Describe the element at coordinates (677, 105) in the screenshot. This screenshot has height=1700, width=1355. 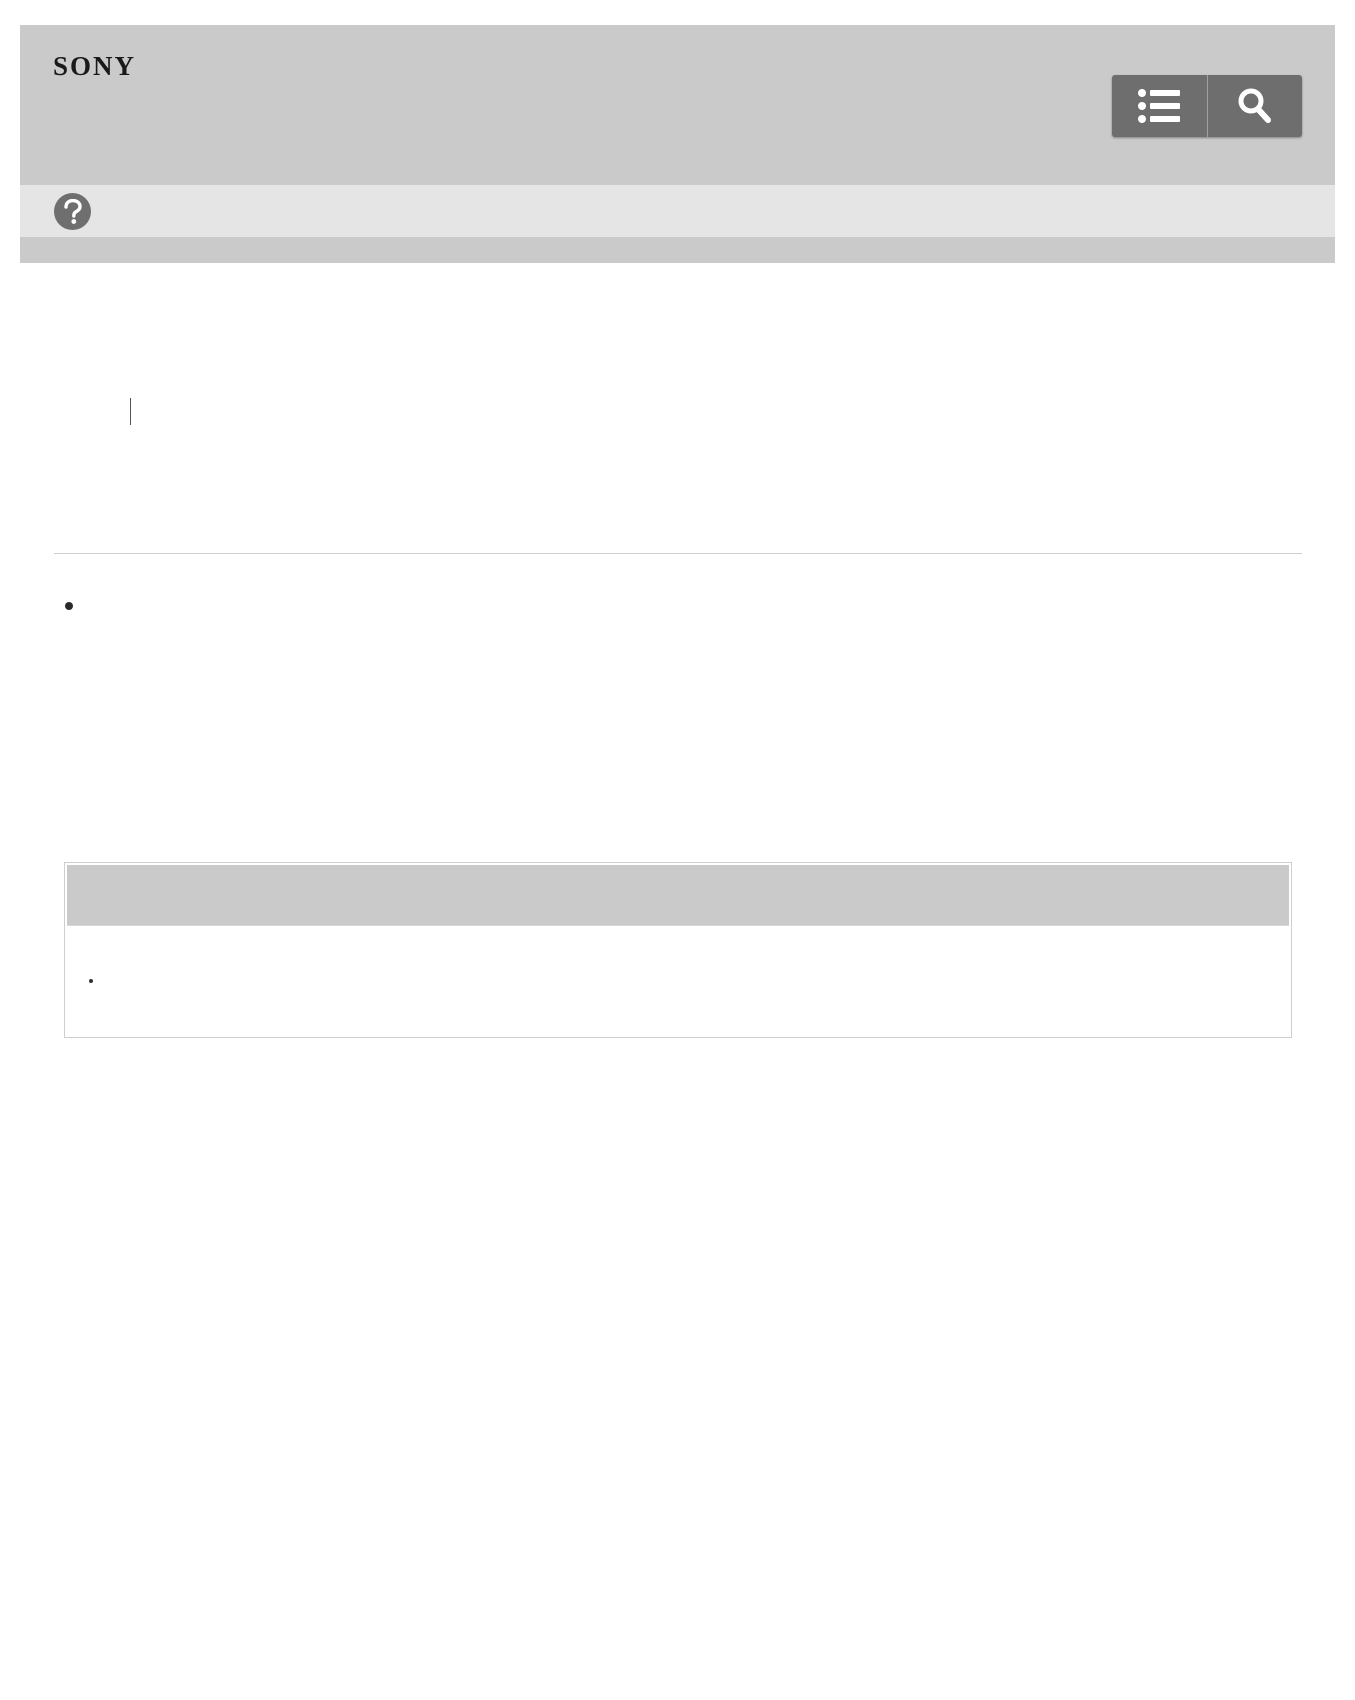
I see `header: SONY` at that location.